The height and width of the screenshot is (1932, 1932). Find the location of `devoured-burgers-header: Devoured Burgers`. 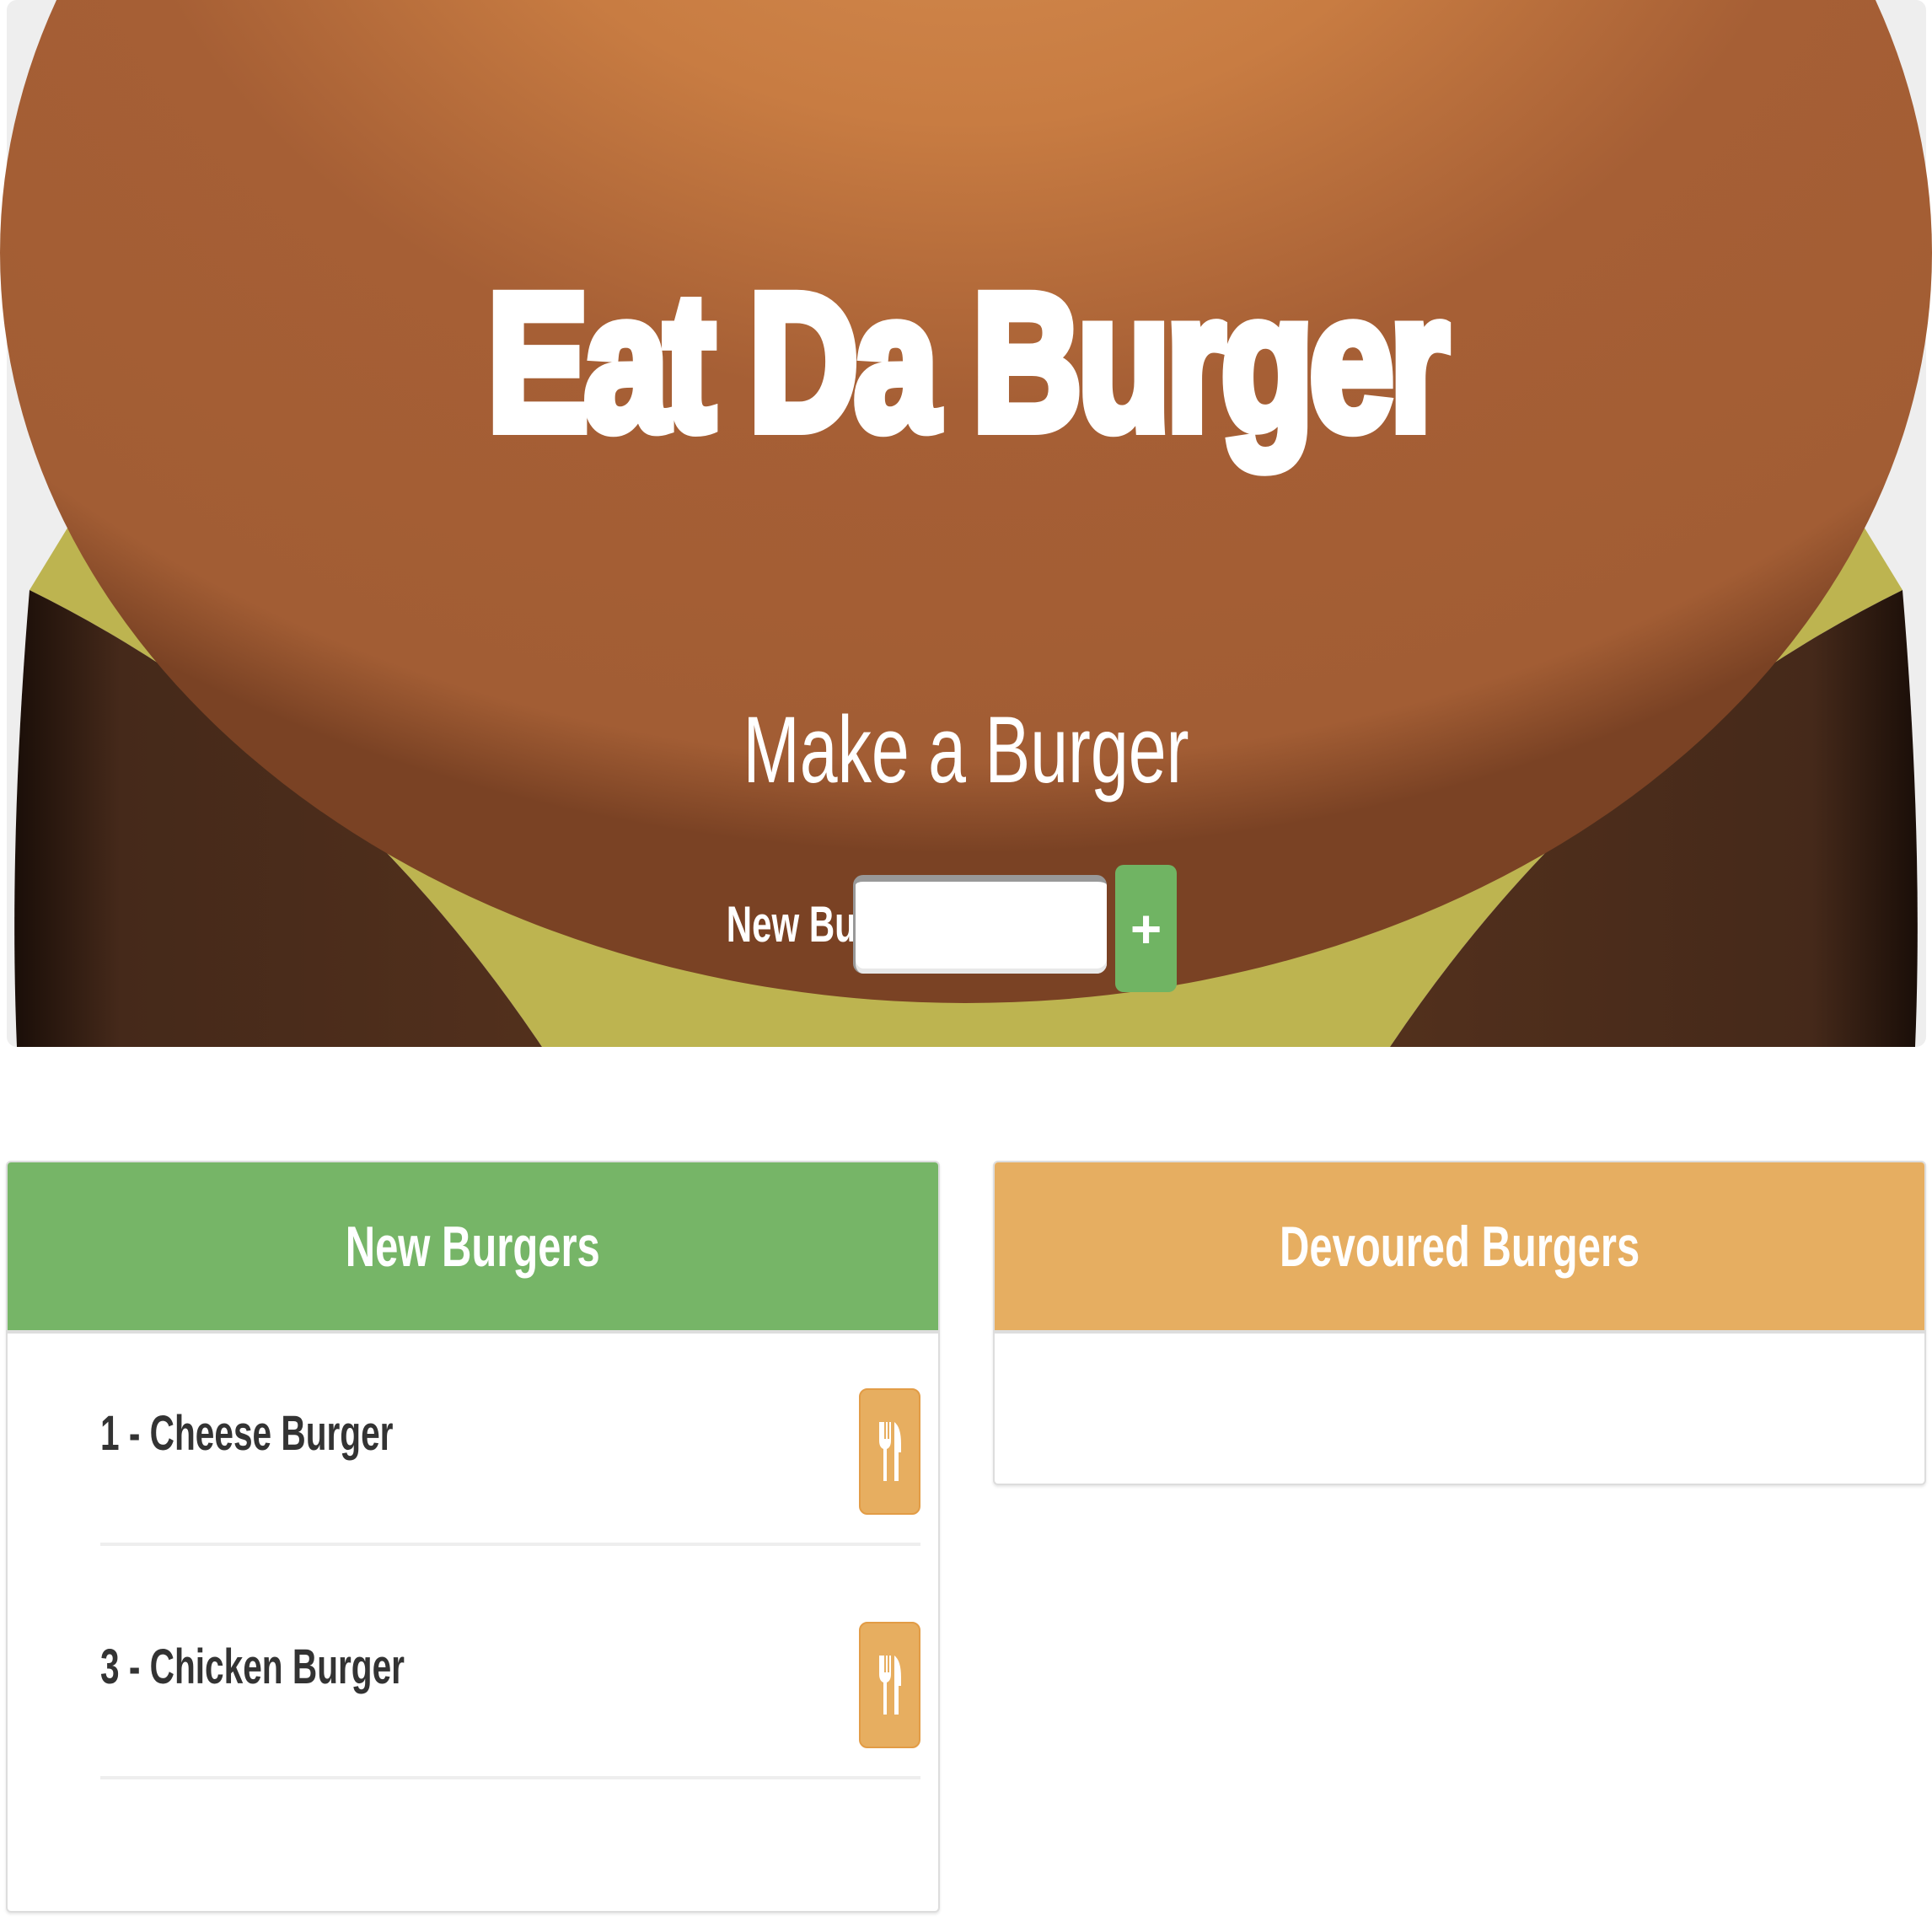

devoured-burgers-header: Devoured Burgers is located at coordinates (1459, 1248).